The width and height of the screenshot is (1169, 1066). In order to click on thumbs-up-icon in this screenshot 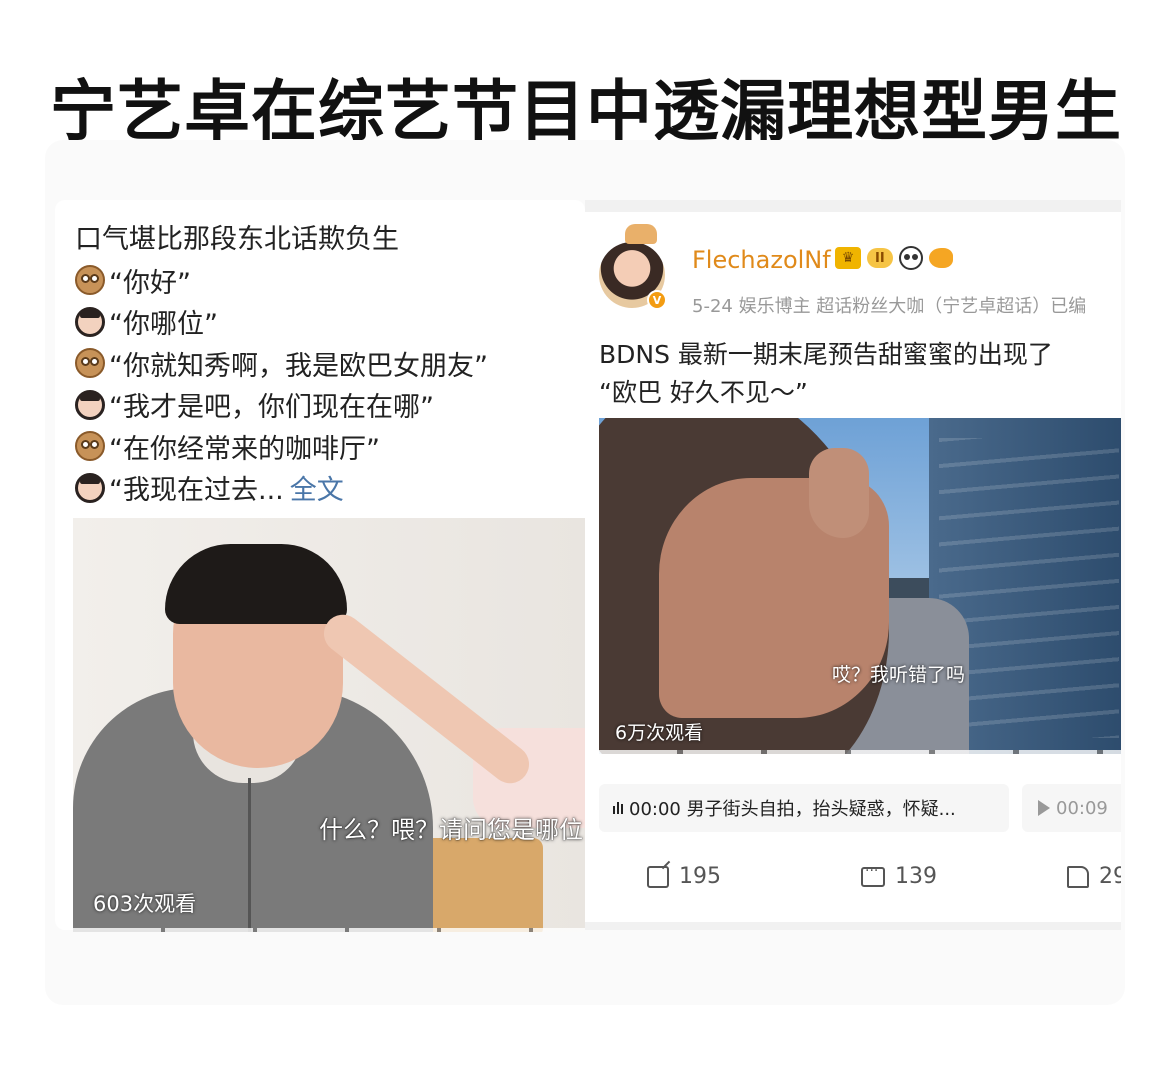, I will do `click(1078, 876)`.